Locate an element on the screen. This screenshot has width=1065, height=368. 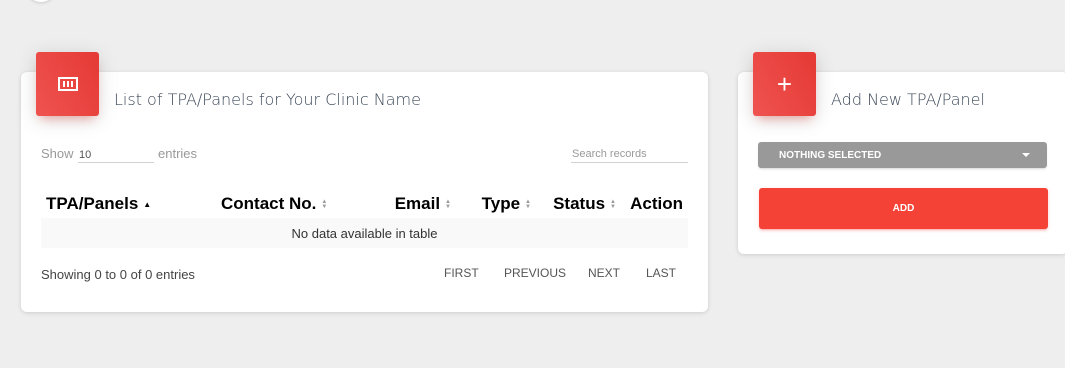
table-icon is located at coordinates (67, 84).